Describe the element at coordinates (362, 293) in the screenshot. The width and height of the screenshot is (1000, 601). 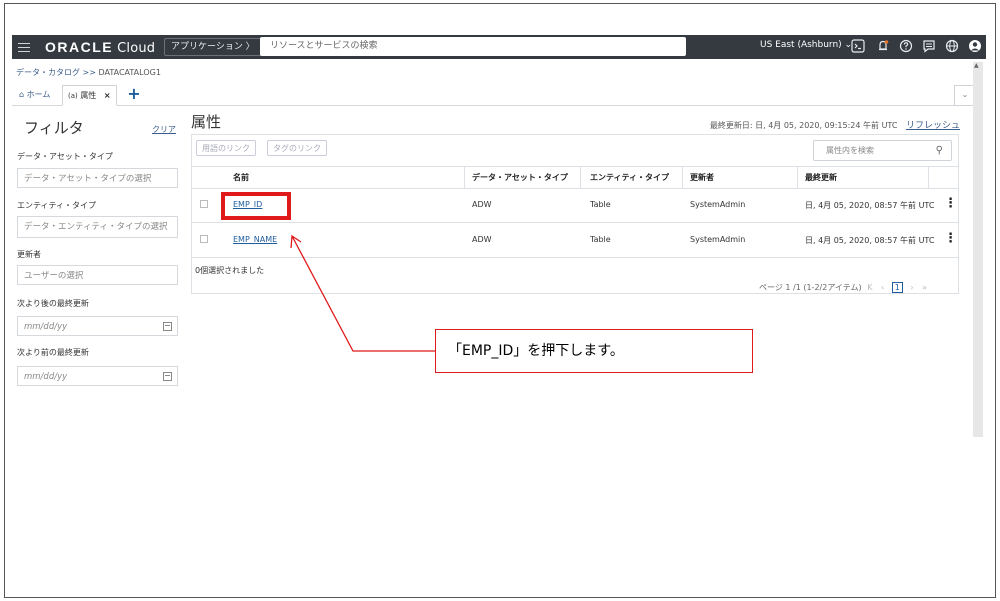
I see `callout-pointer-arrow` at that location.